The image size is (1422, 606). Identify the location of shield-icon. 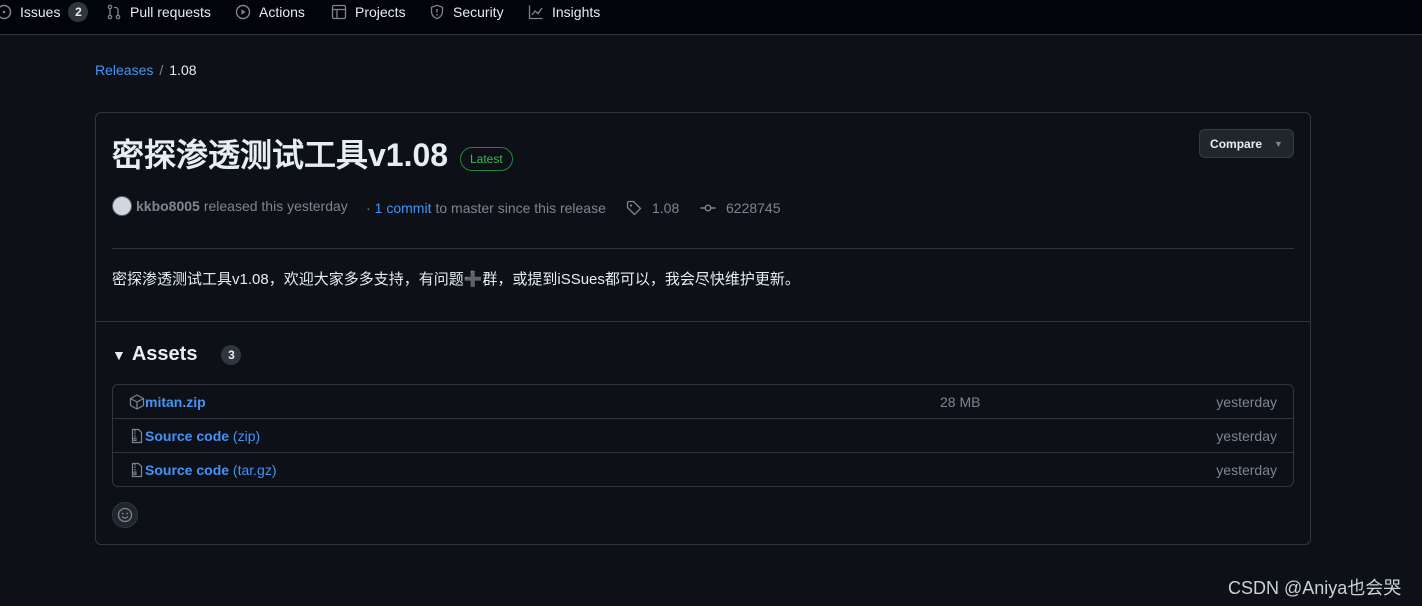
(437, 12).